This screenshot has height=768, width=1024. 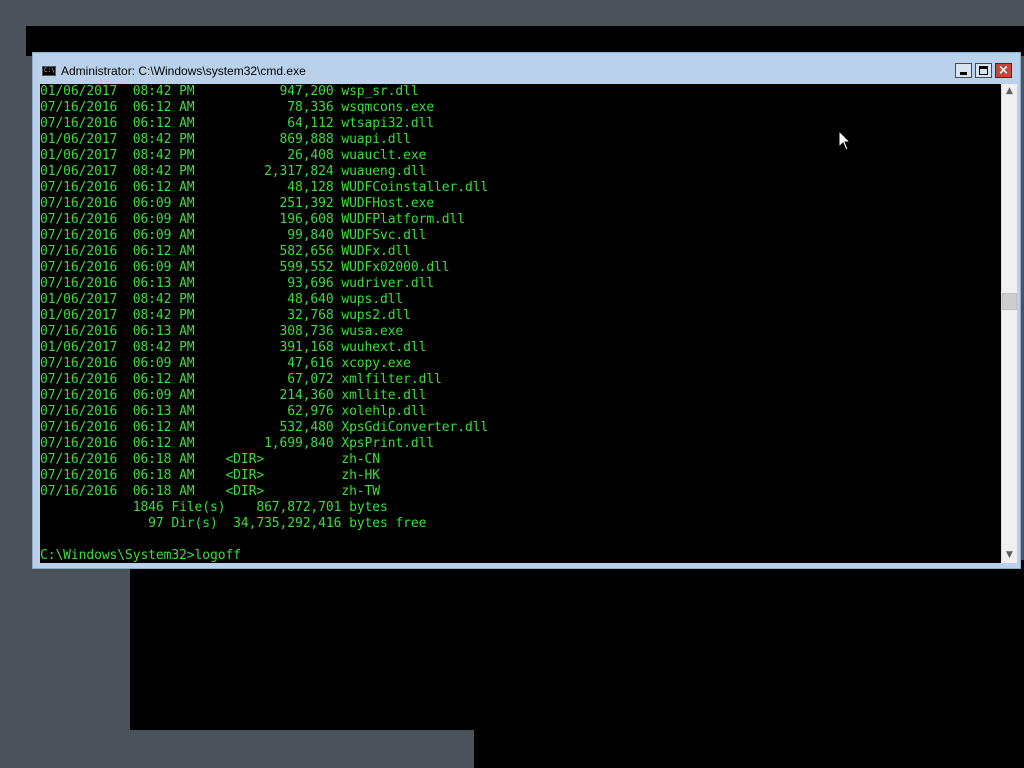 I want to click on console-line: 1846 File(s) 867,872,701 bytes, so click(x=214, y=507).